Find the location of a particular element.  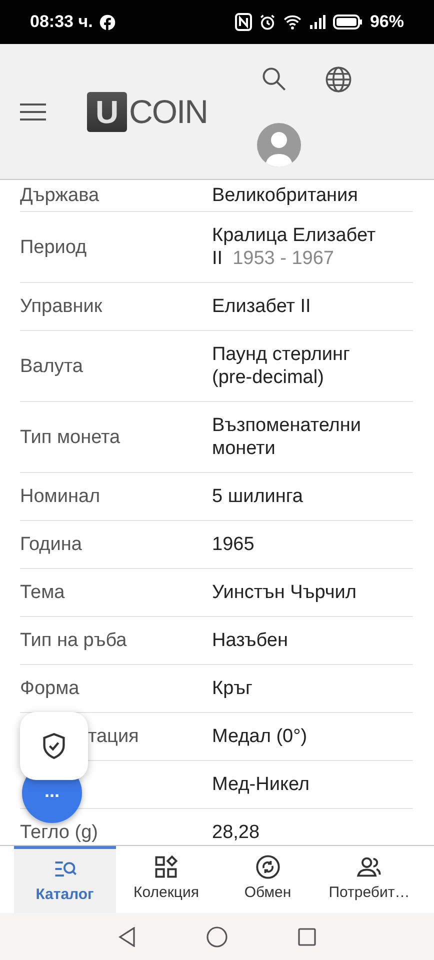

field-value: Назъбен is located at coordinates (250, 640).